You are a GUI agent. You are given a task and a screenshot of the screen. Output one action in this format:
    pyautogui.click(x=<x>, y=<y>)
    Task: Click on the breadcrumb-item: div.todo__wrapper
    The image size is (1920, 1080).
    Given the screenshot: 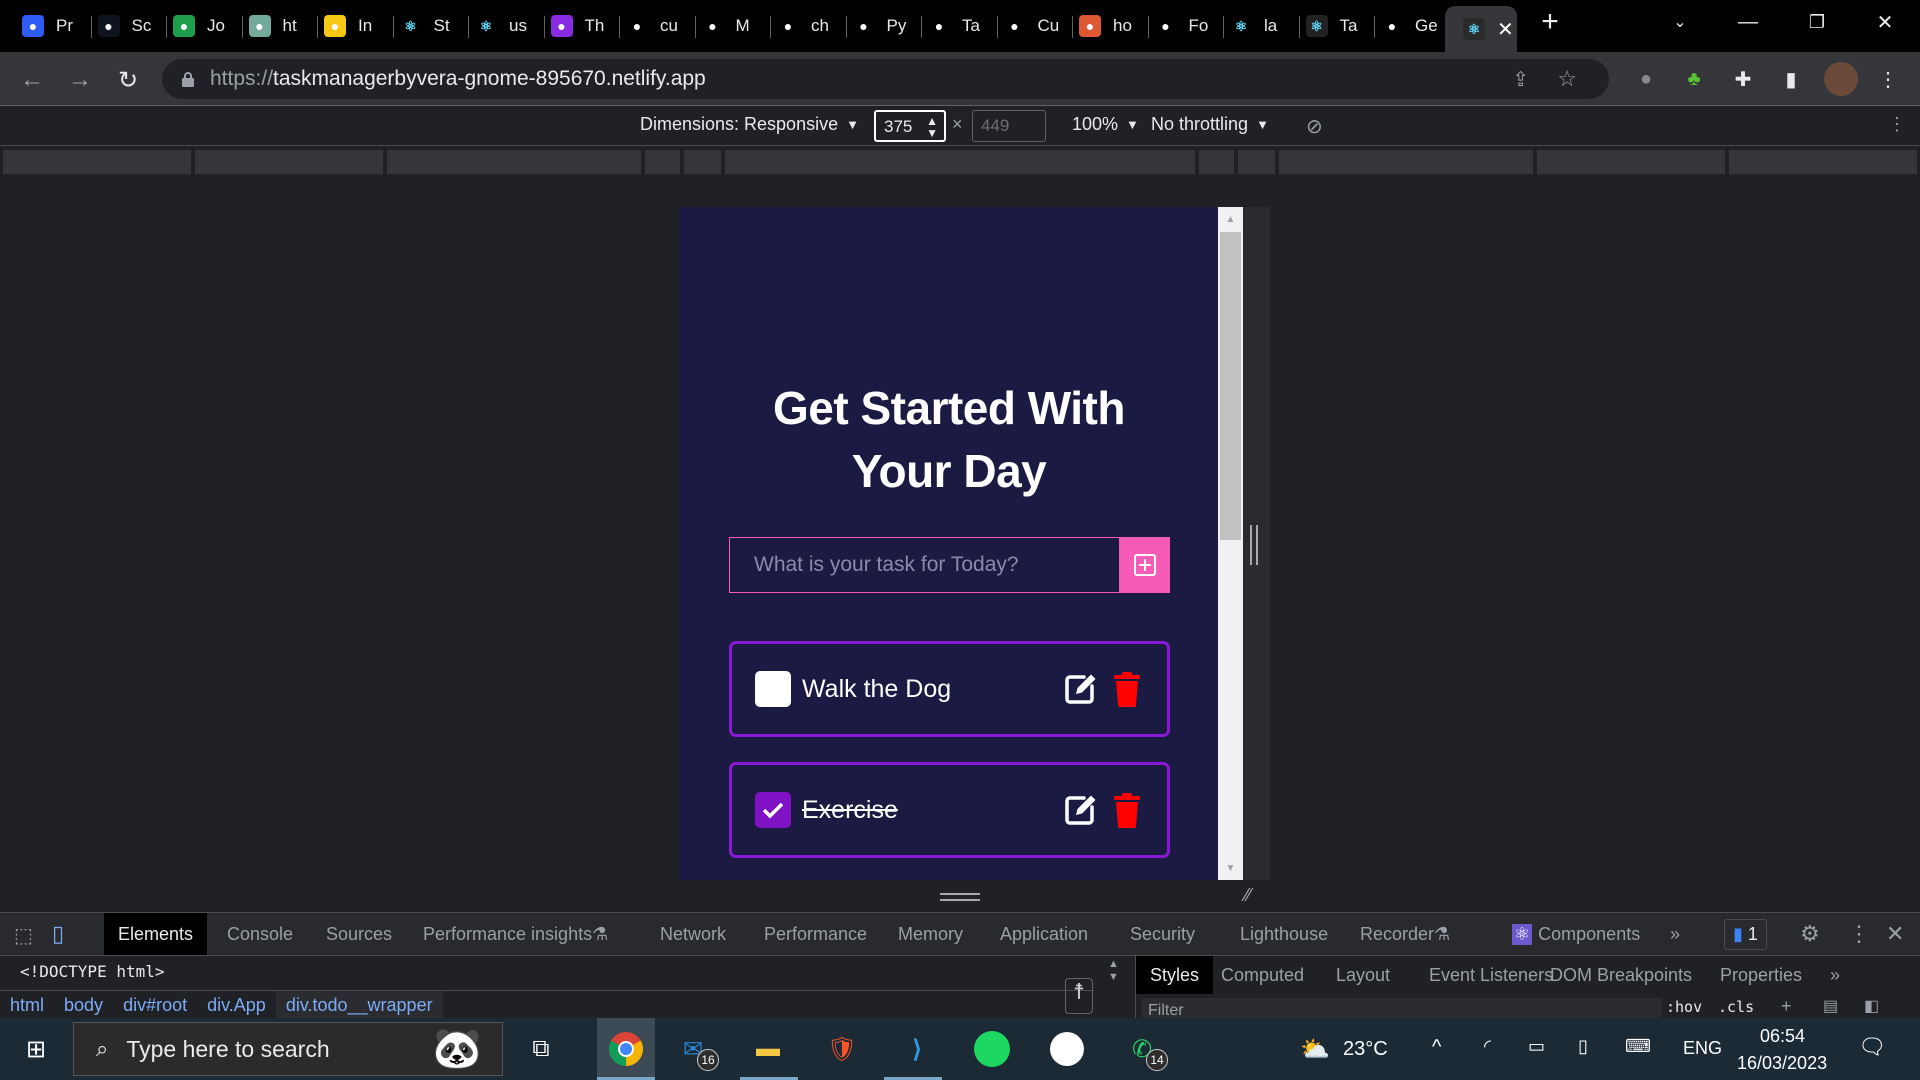 What is the action you would take?
    pyautogui.click(x=359, y=1004)
    